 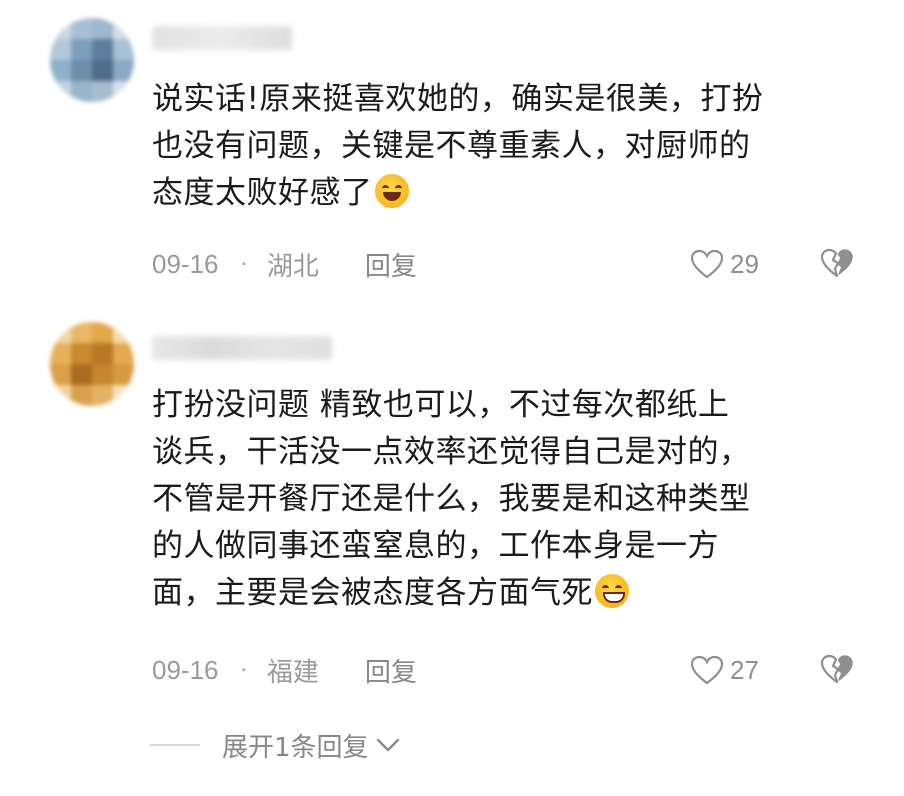 What do you see at coordinates (292, 672) in the screenshot?
I see `comment-location: 福建` at bounding box center [292, 672].